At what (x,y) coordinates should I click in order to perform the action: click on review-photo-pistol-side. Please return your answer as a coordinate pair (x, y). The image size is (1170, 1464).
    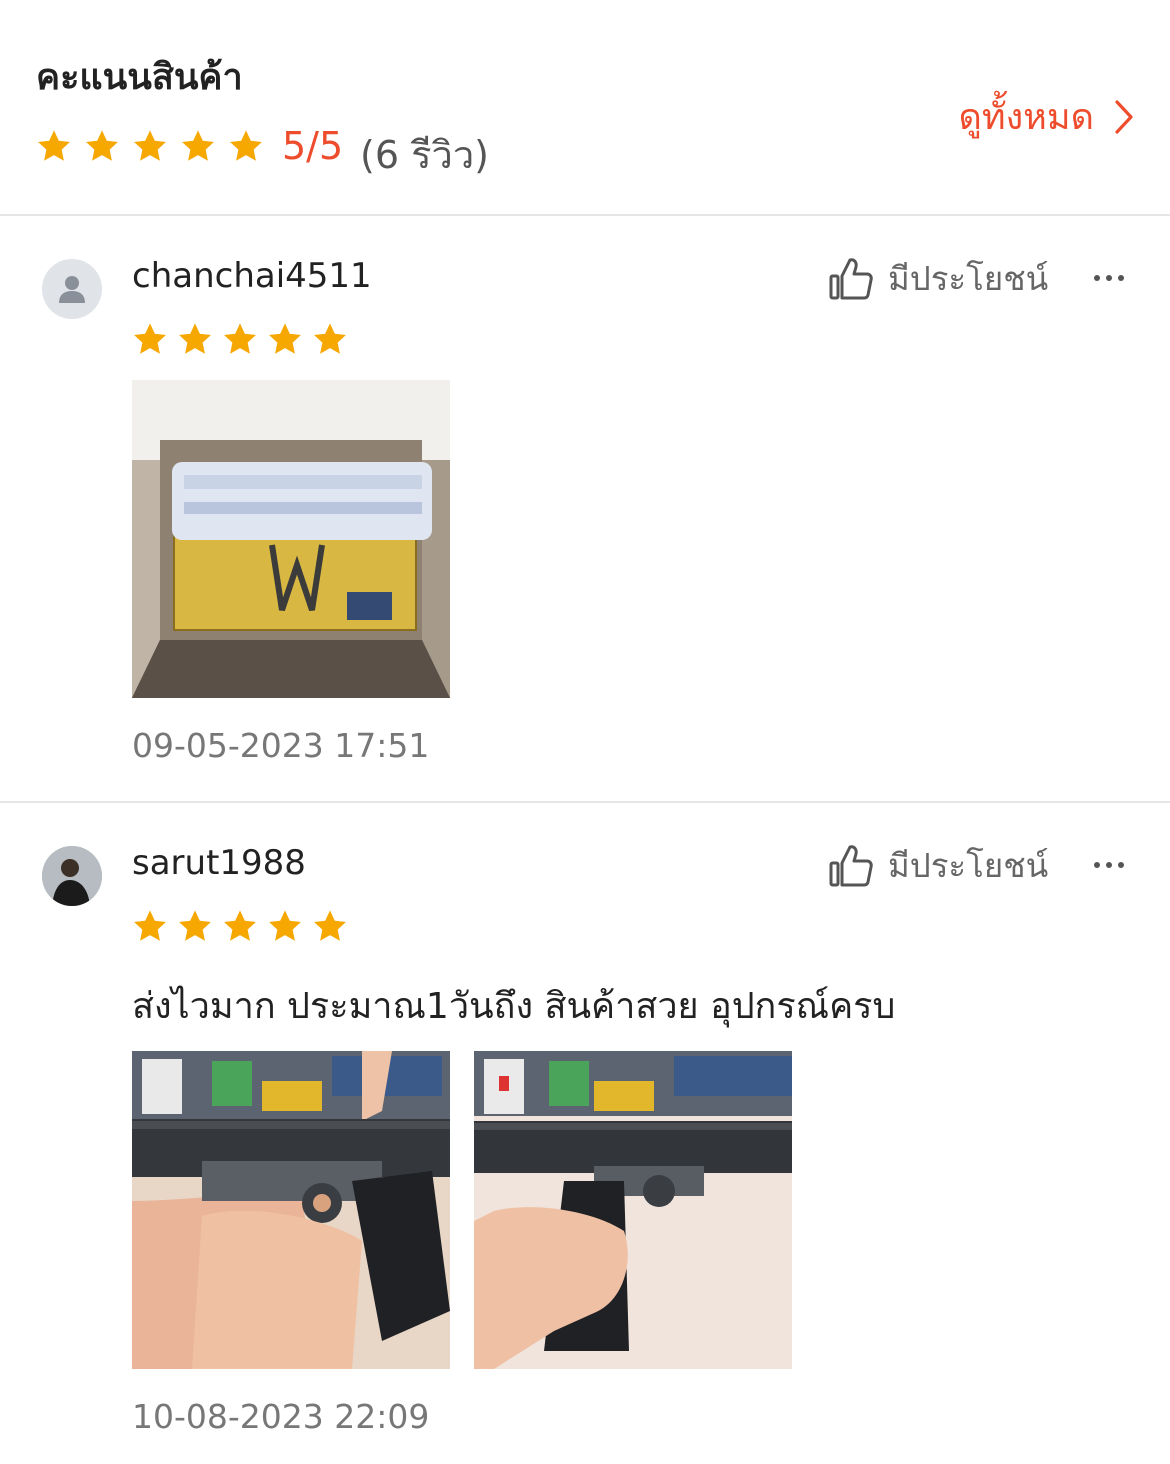
    Looking at the image, I should click on (291, 1210).